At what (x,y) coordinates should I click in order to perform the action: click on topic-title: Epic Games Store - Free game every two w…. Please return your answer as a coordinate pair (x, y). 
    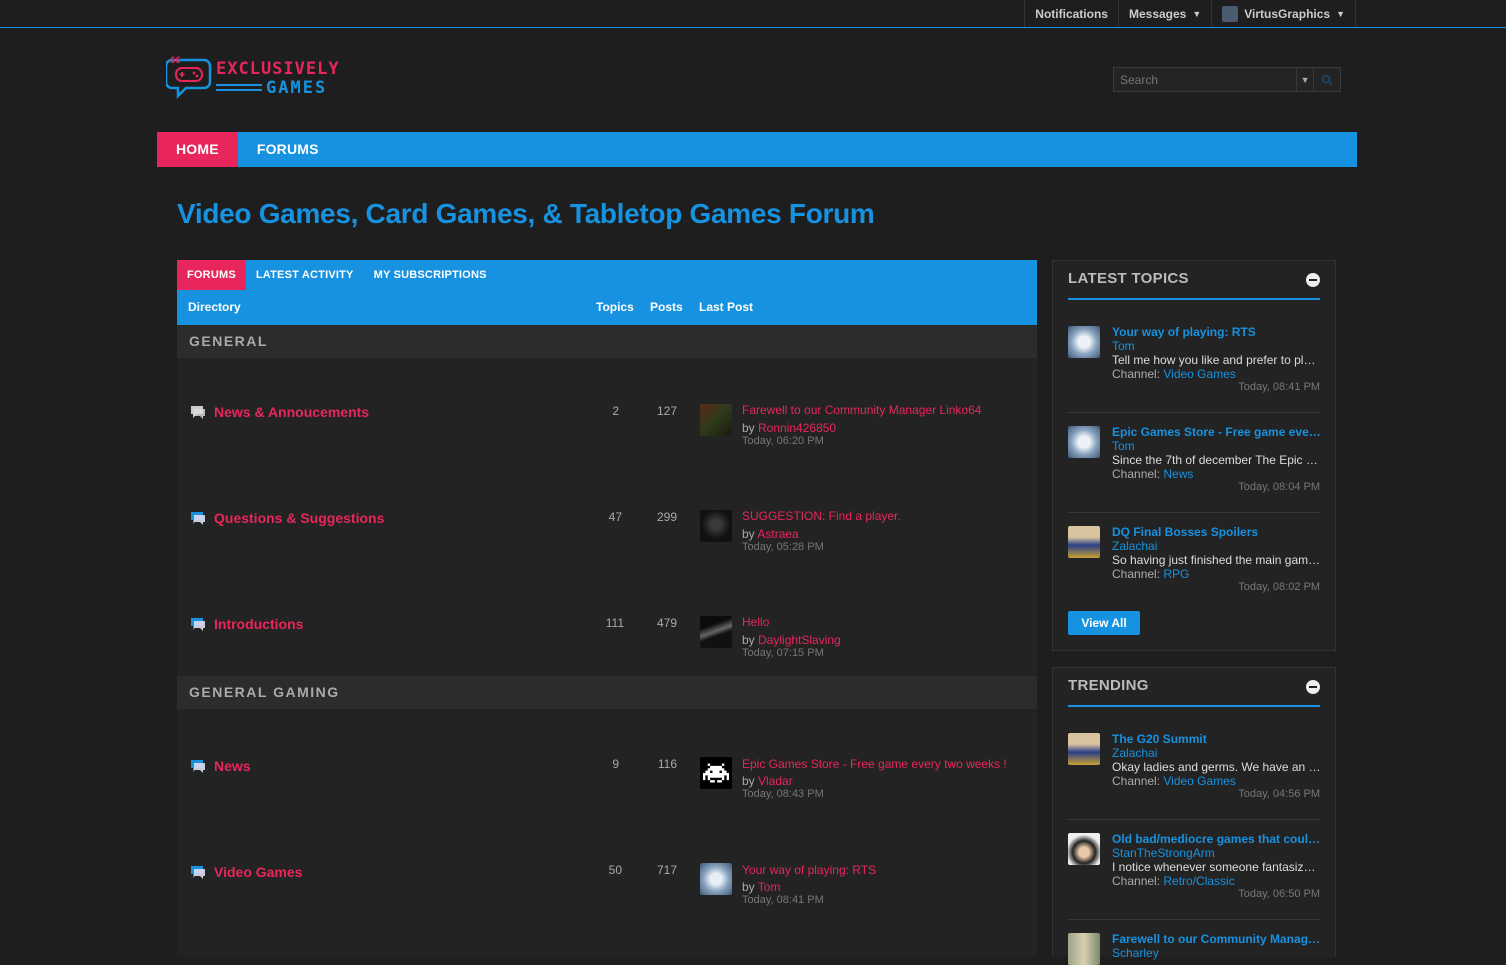
    Looking at the image, I should click on (1217, 432).